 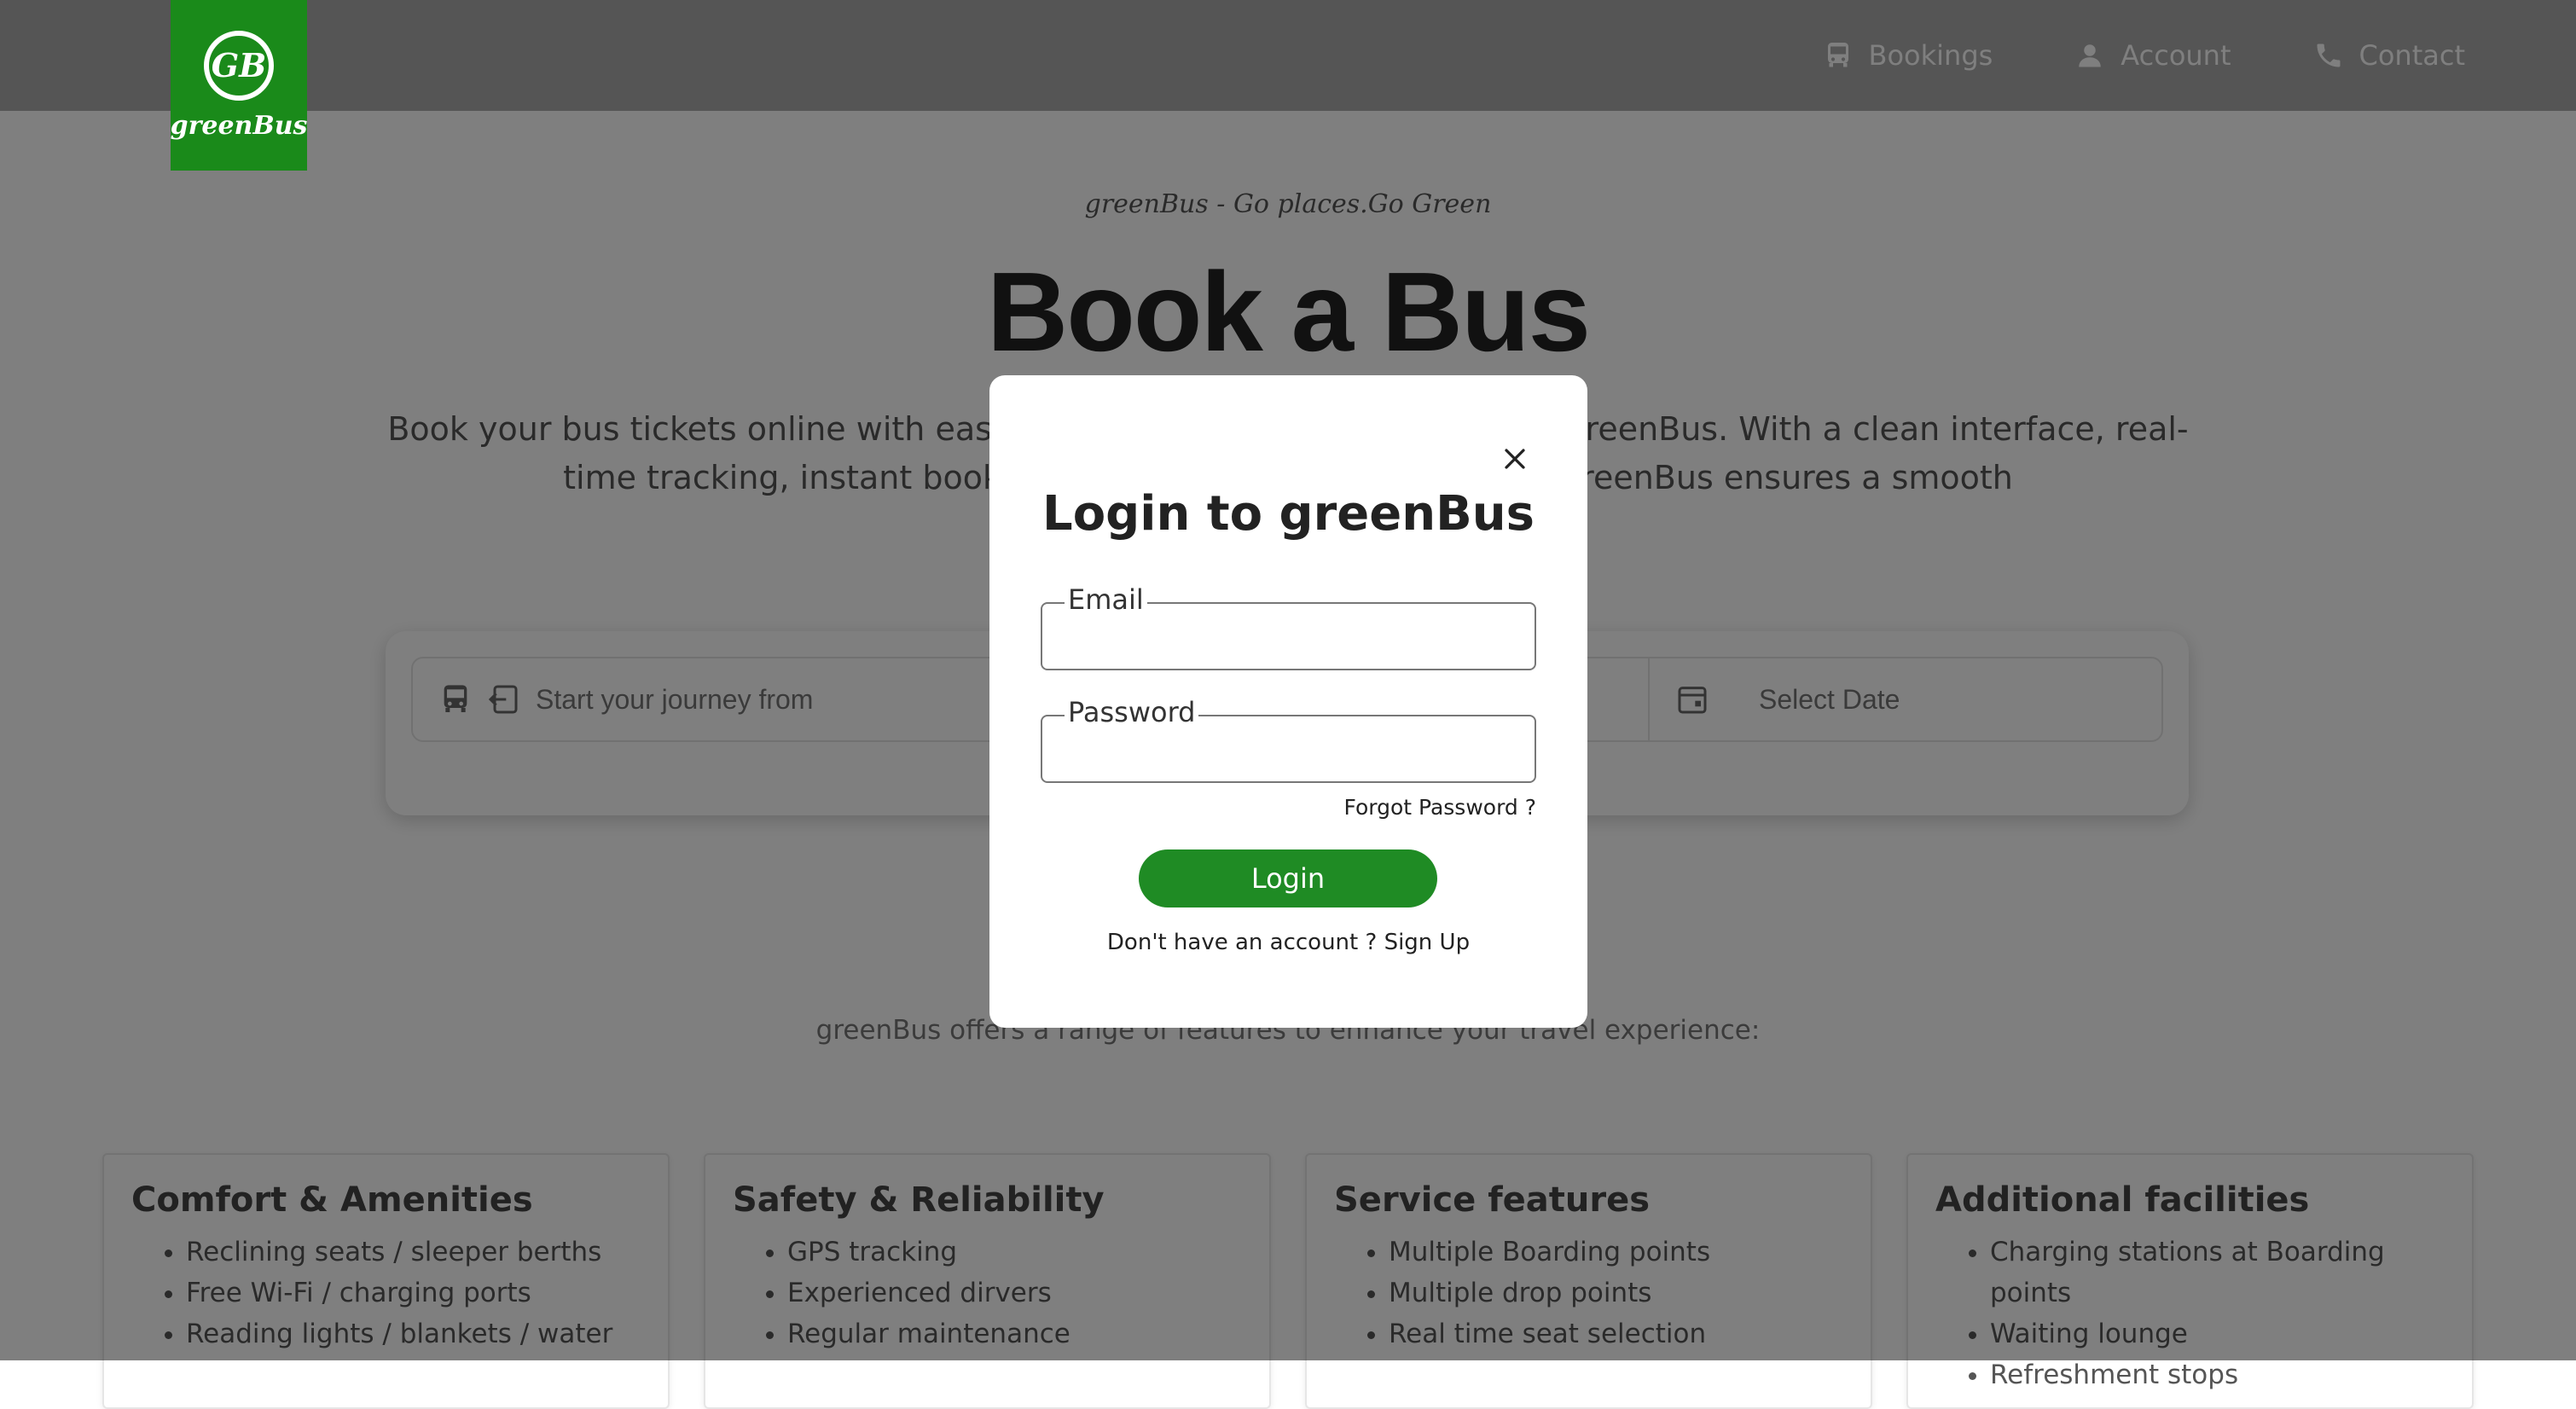 I want to click on email-fieldset: Email, so click(x=1288, y=626).